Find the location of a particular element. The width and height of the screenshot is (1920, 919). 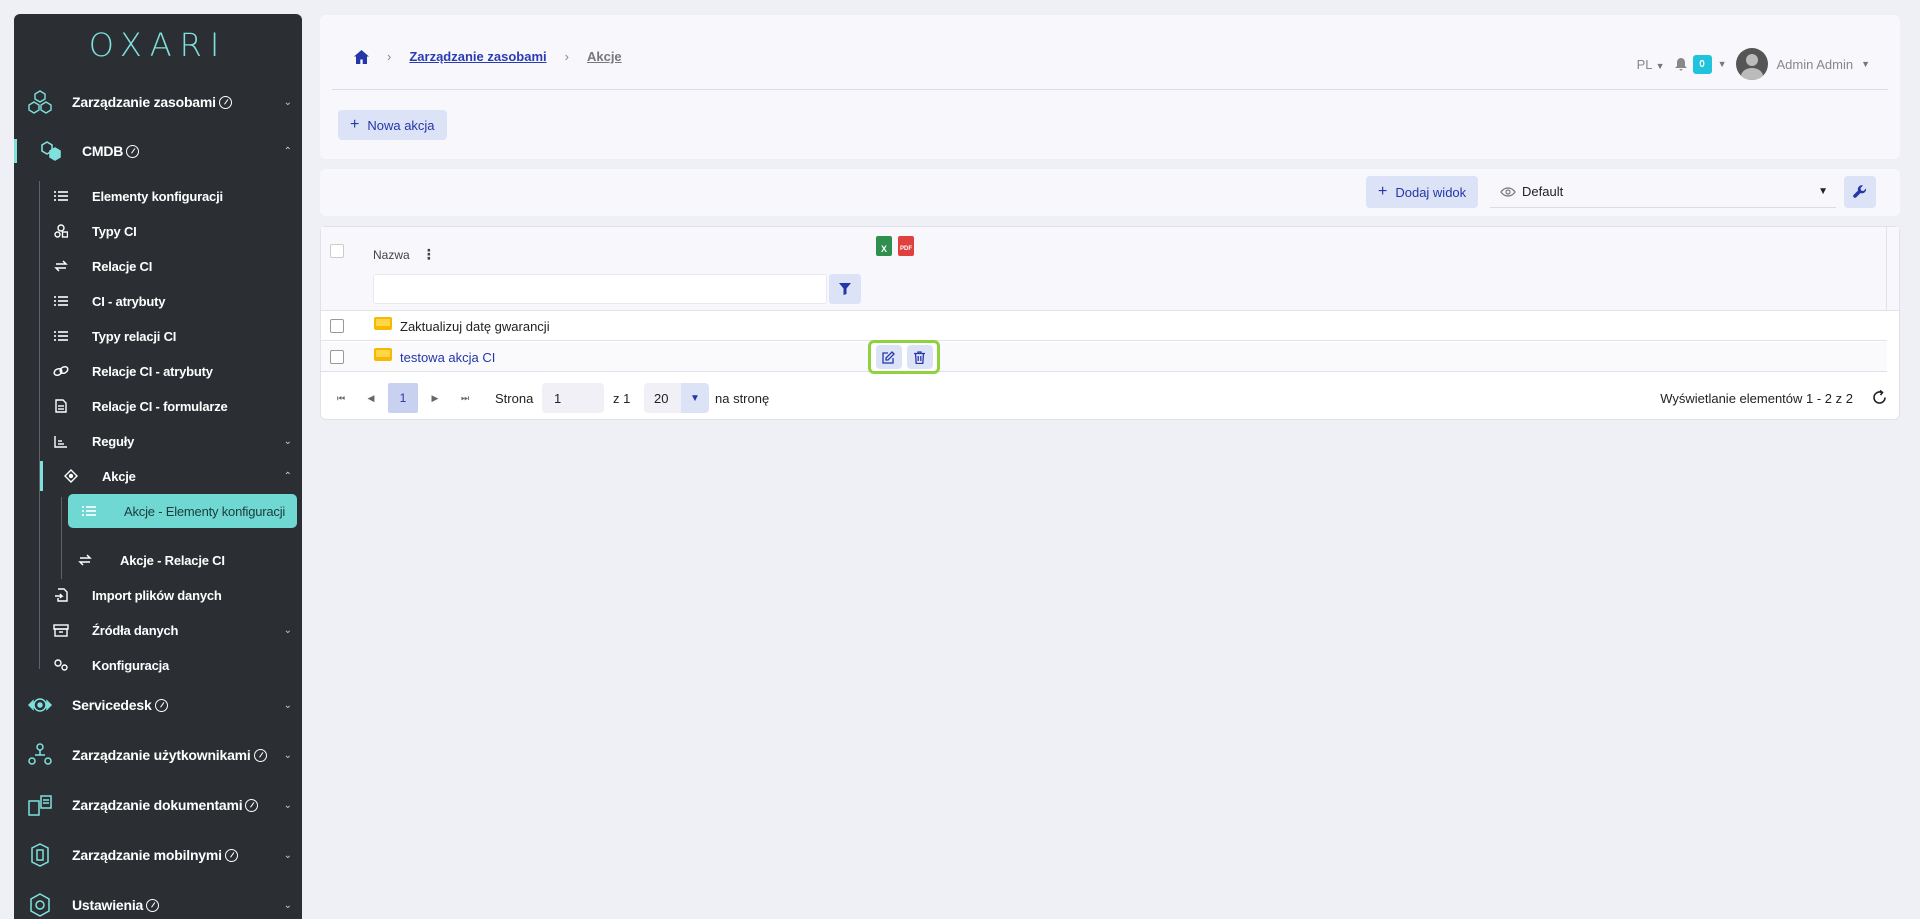

nav-ci-relations: Relacje CI is located at coordinates (177, 266).